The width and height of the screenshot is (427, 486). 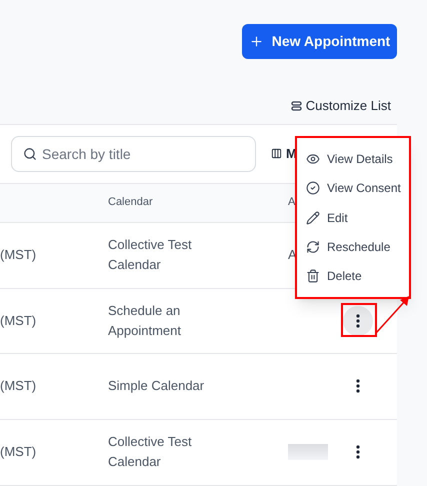 I want to click on menu-item: View Details, so click(x=353, y=159).